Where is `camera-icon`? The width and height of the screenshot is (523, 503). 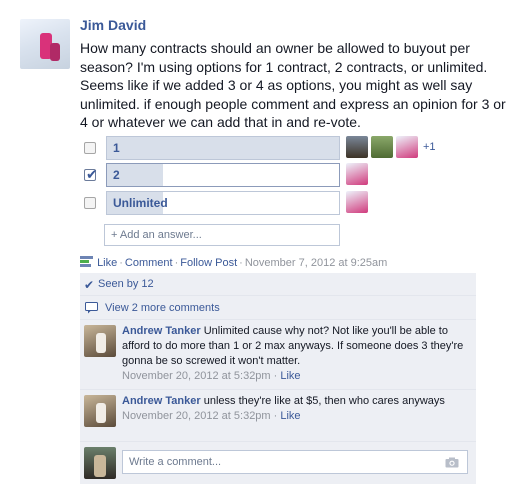 camera-icon is located at coordinates (452, 462).